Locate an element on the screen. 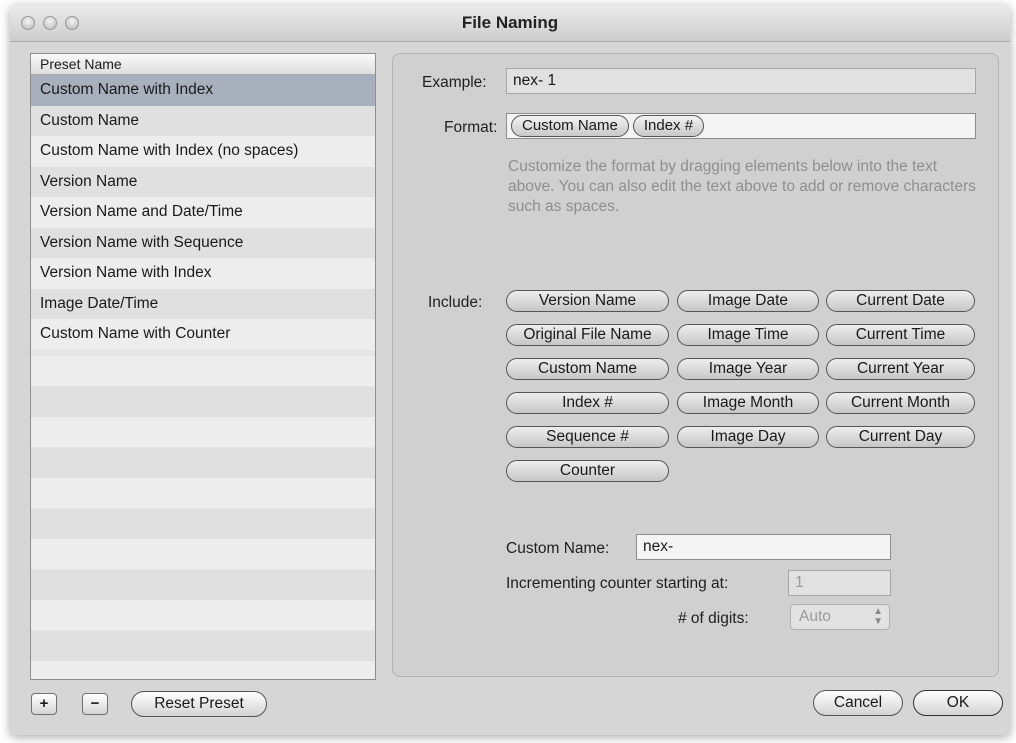 The image size is (1016, 743). popup-arrows-icon: ▲ ▼ is located at coordinates (878, 616).